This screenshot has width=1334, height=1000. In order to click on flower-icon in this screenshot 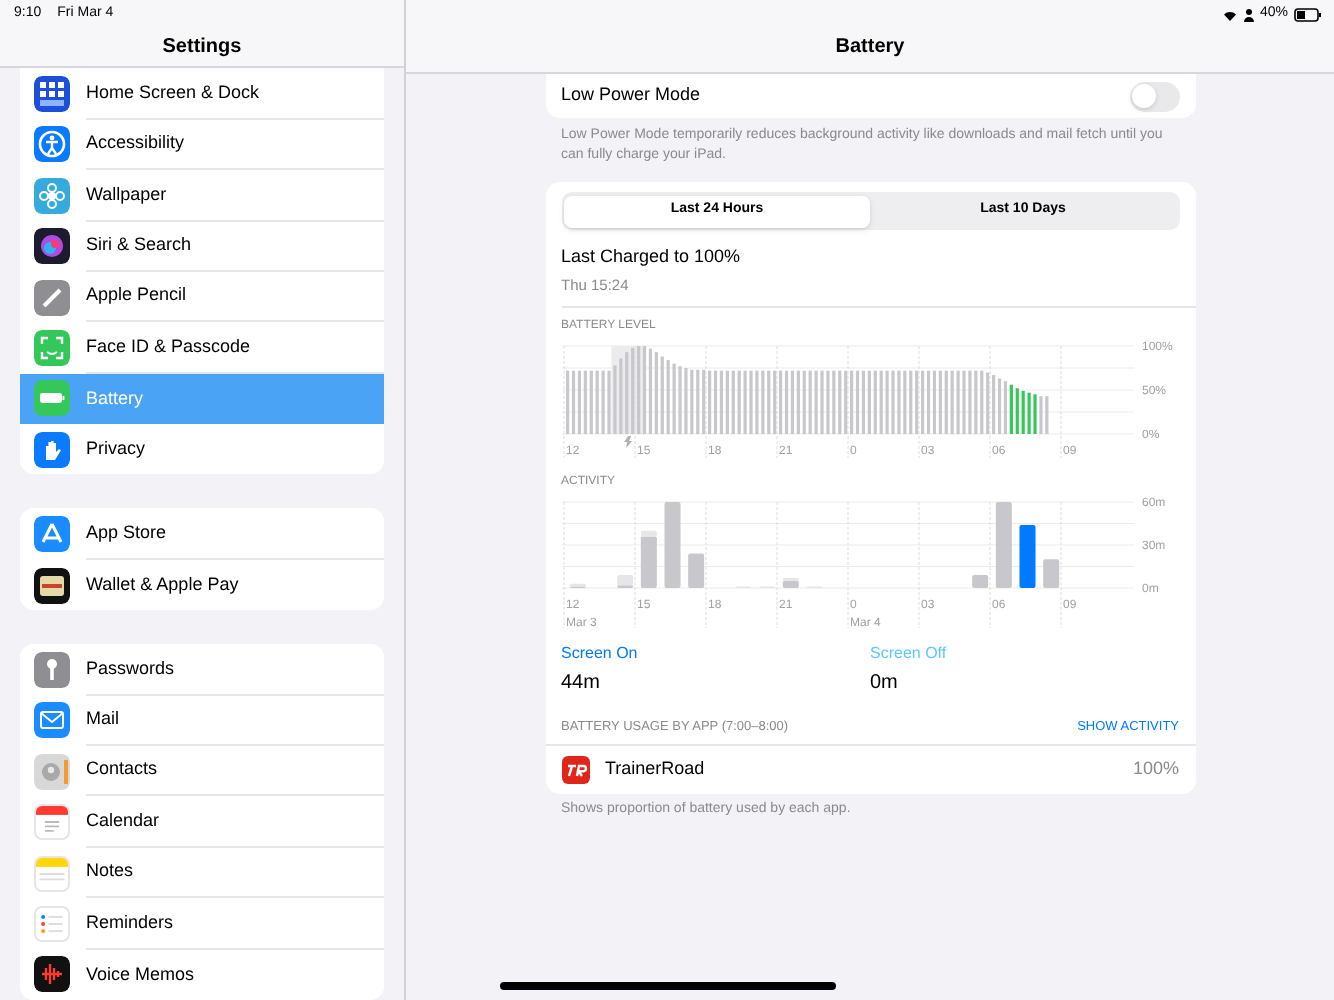, I will do `click(52, 195)`.